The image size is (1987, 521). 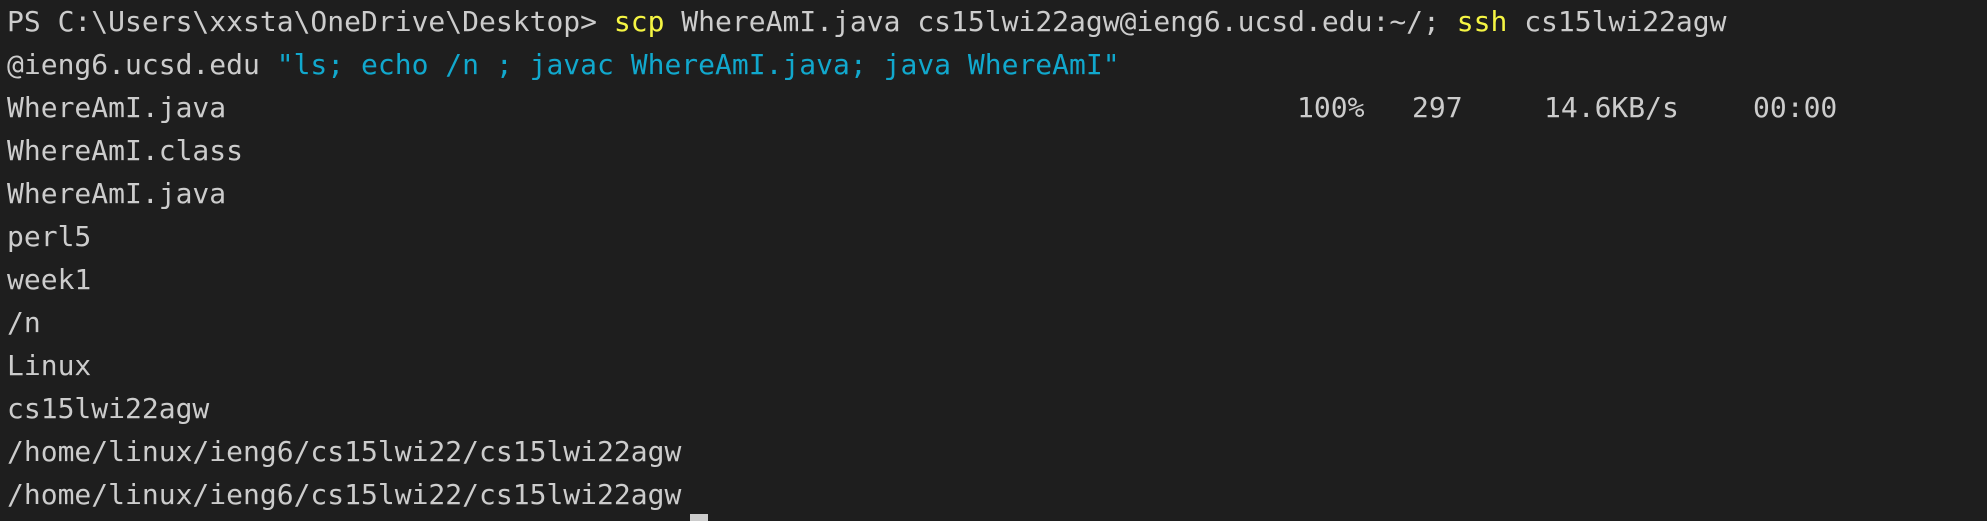 What do you see at coordinates (117, 193) in the screenshot?
I see `output-line: WhereAmI.java` at bounding box center [117, 193].